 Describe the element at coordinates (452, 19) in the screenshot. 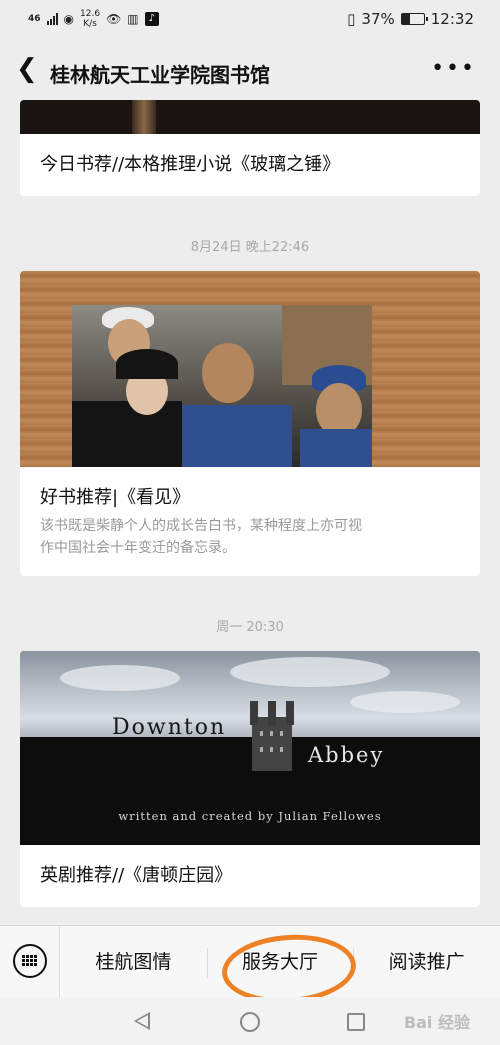

I see `clock: 12:32` at that location.